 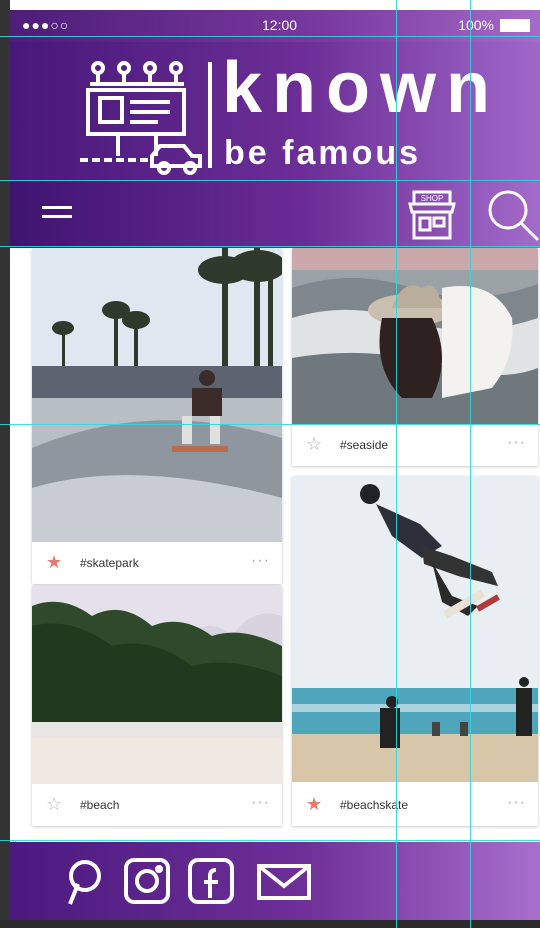 What do you see at coordinates (147, 881) in the screenshot?
I see `instagram-icon` at bounding box center [147, 881].